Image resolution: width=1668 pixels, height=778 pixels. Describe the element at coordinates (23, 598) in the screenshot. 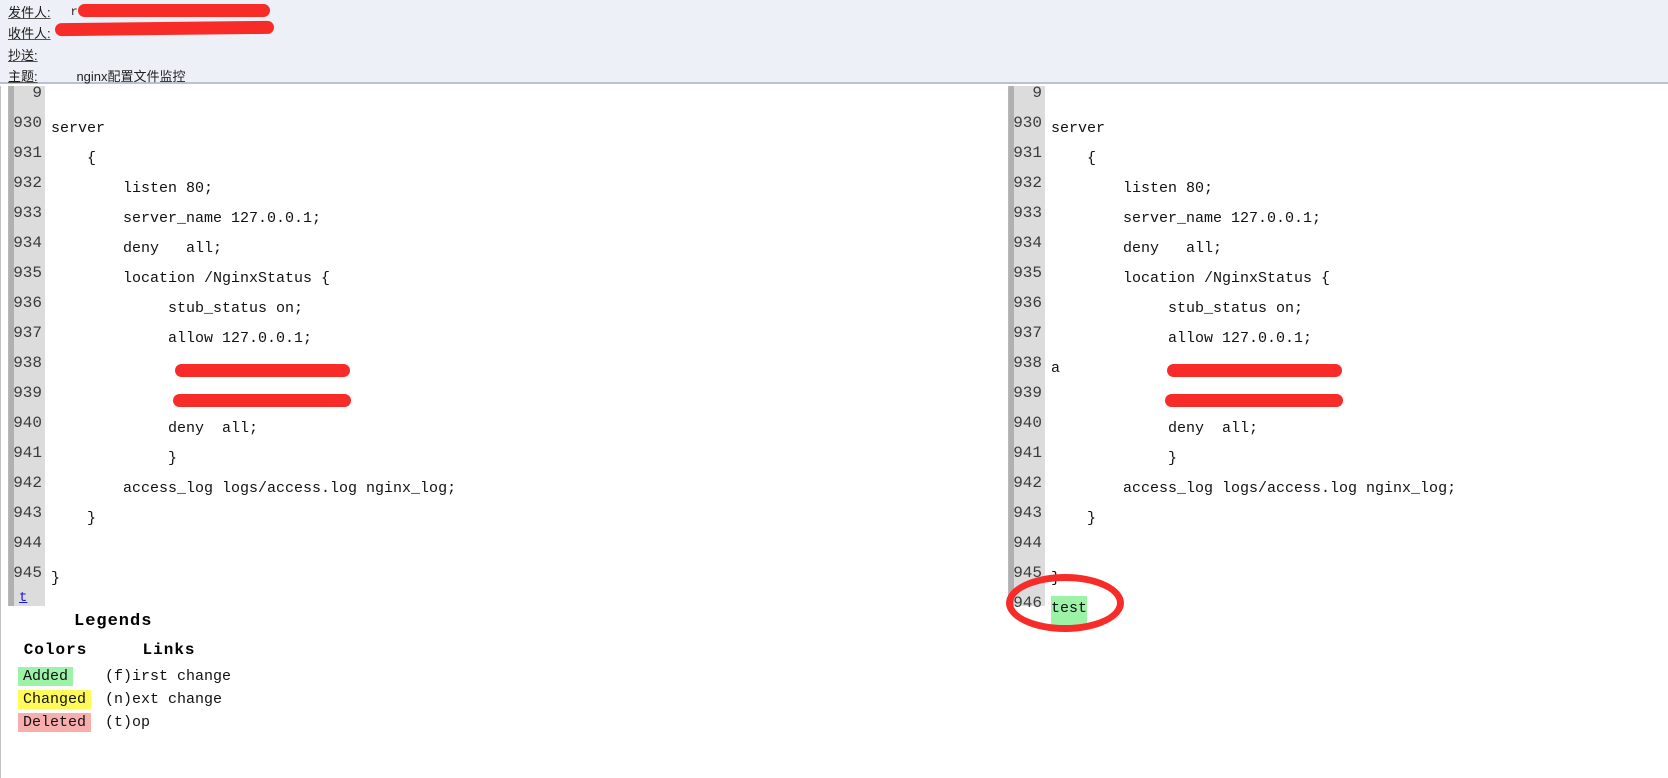

I see `top-link-left: t` at that location.